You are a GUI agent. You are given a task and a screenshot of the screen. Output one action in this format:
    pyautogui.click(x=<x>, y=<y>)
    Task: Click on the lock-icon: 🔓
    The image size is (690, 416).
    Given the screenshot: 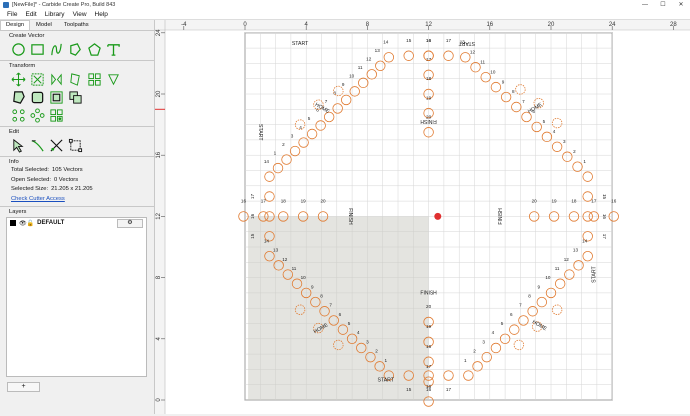 What is the action you would take?
    pyautogui.click(x=30, y=223)
    